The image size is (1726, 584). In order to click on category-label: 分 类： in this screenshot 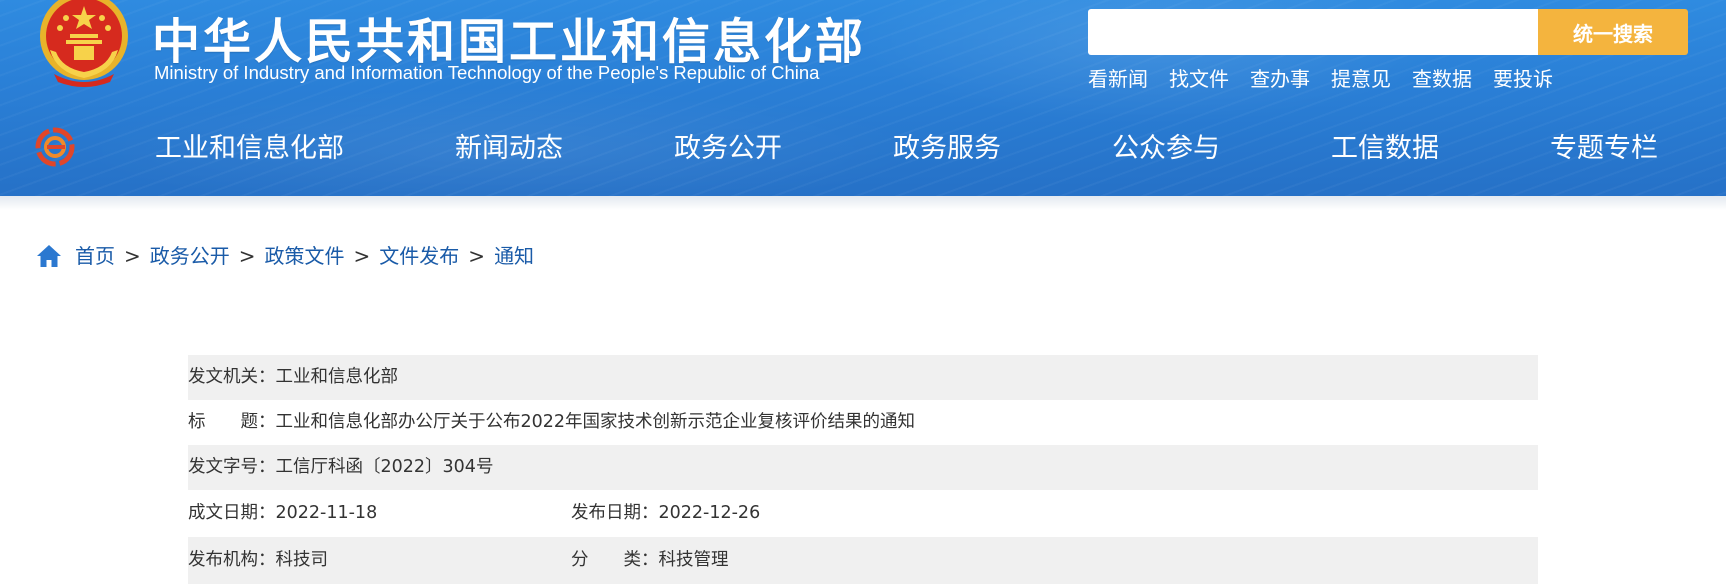, I will do `click(615, 560)`.